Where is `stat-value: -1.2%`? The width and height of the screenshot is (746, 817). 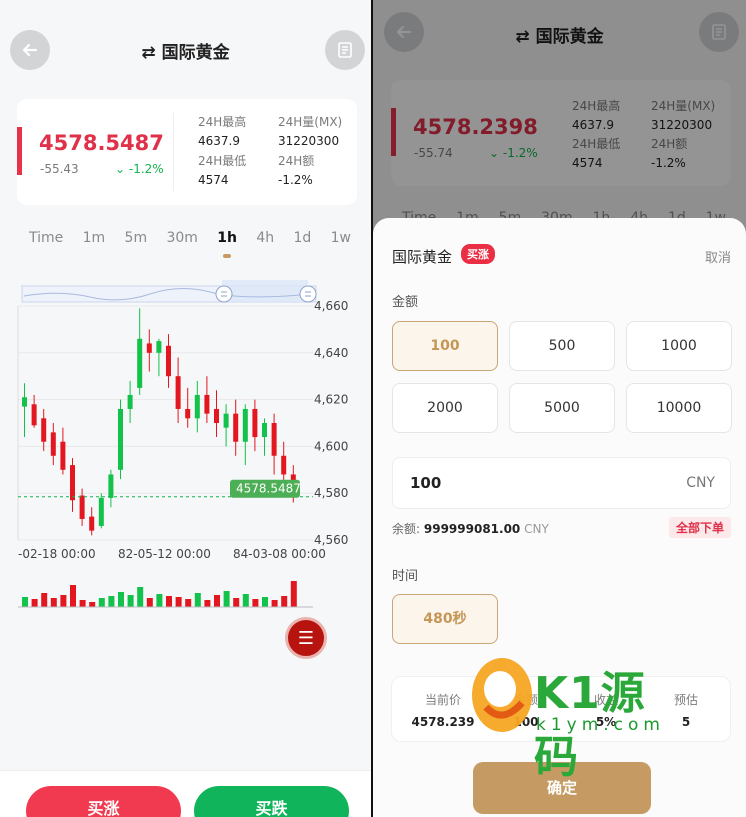 stat-value: -1.2% is located at coordinates (295, 180).